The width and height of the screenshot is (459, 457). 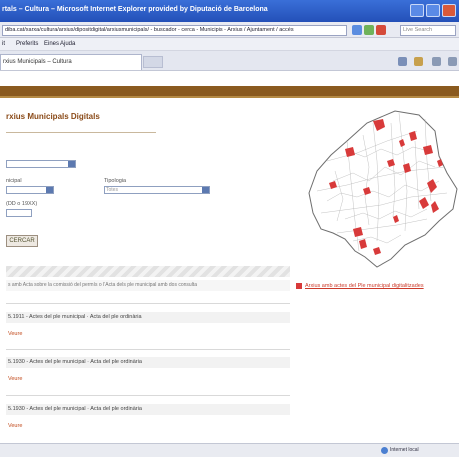 I want to click on home-icon, so click(x=402, y=61).